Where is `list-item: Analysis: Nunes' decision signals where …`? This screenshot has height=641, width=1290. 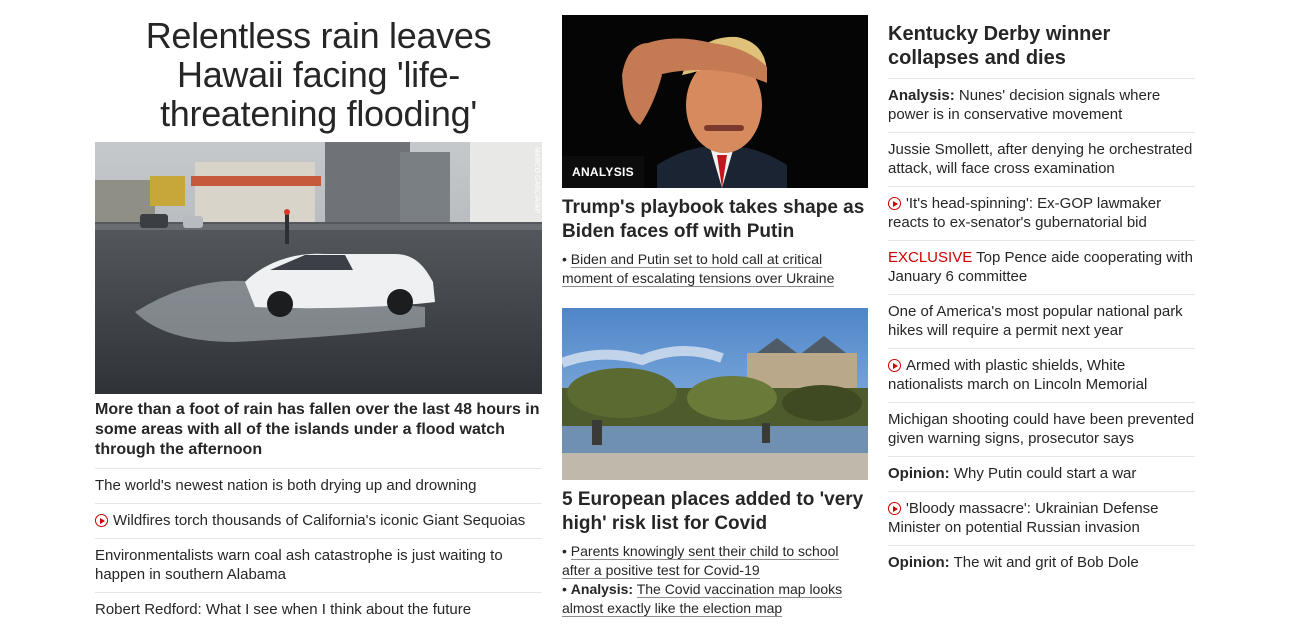 list-item: Analysis: Nunes' decision signals where … is located at coordinates (1041, 105).